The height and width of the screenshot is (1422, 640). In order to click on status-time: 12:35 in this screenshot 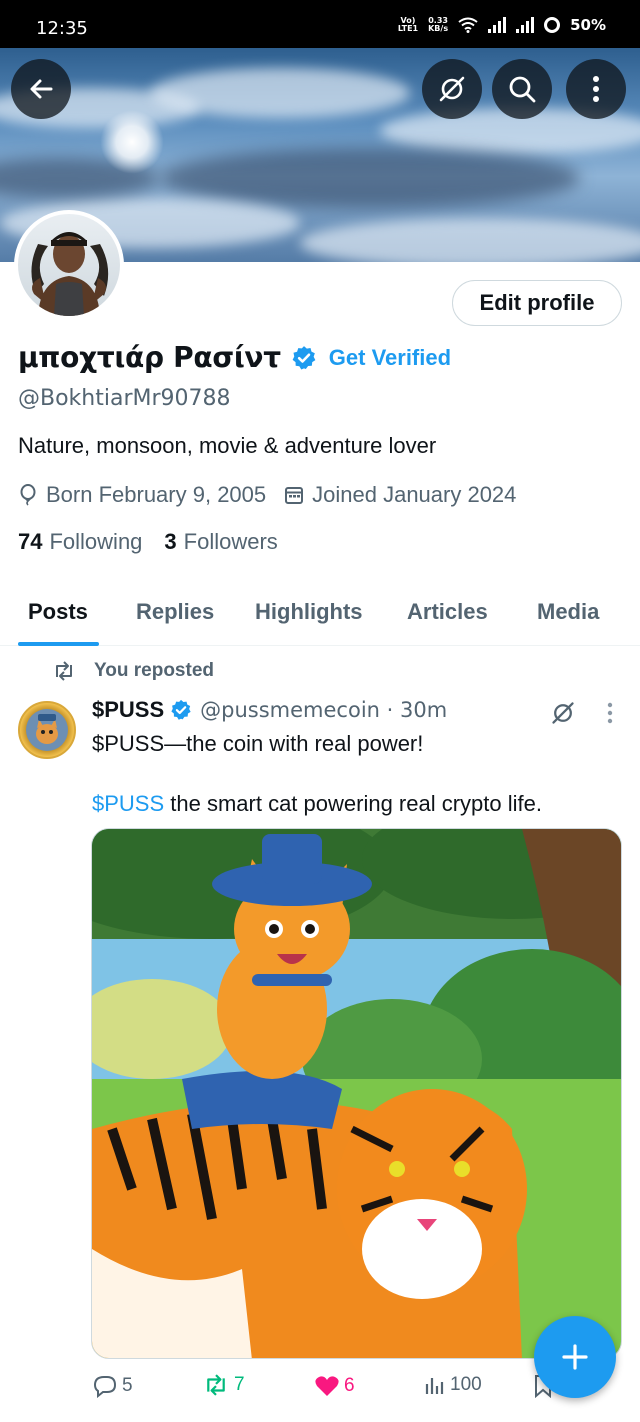, I will do `click(62, 28)`.